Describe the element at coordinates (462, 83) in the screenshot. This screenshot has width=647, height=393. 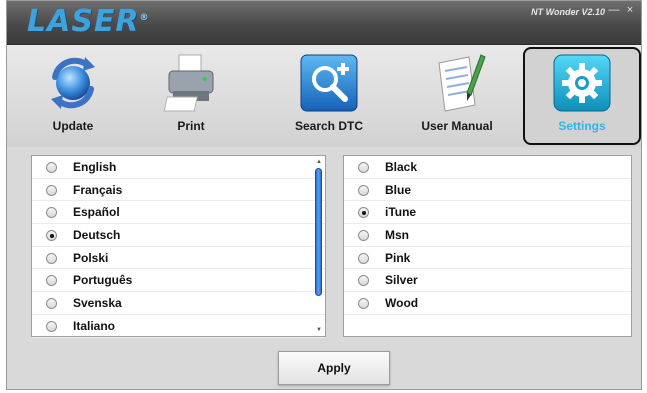
I see `manual-pencil-icon` at that location.